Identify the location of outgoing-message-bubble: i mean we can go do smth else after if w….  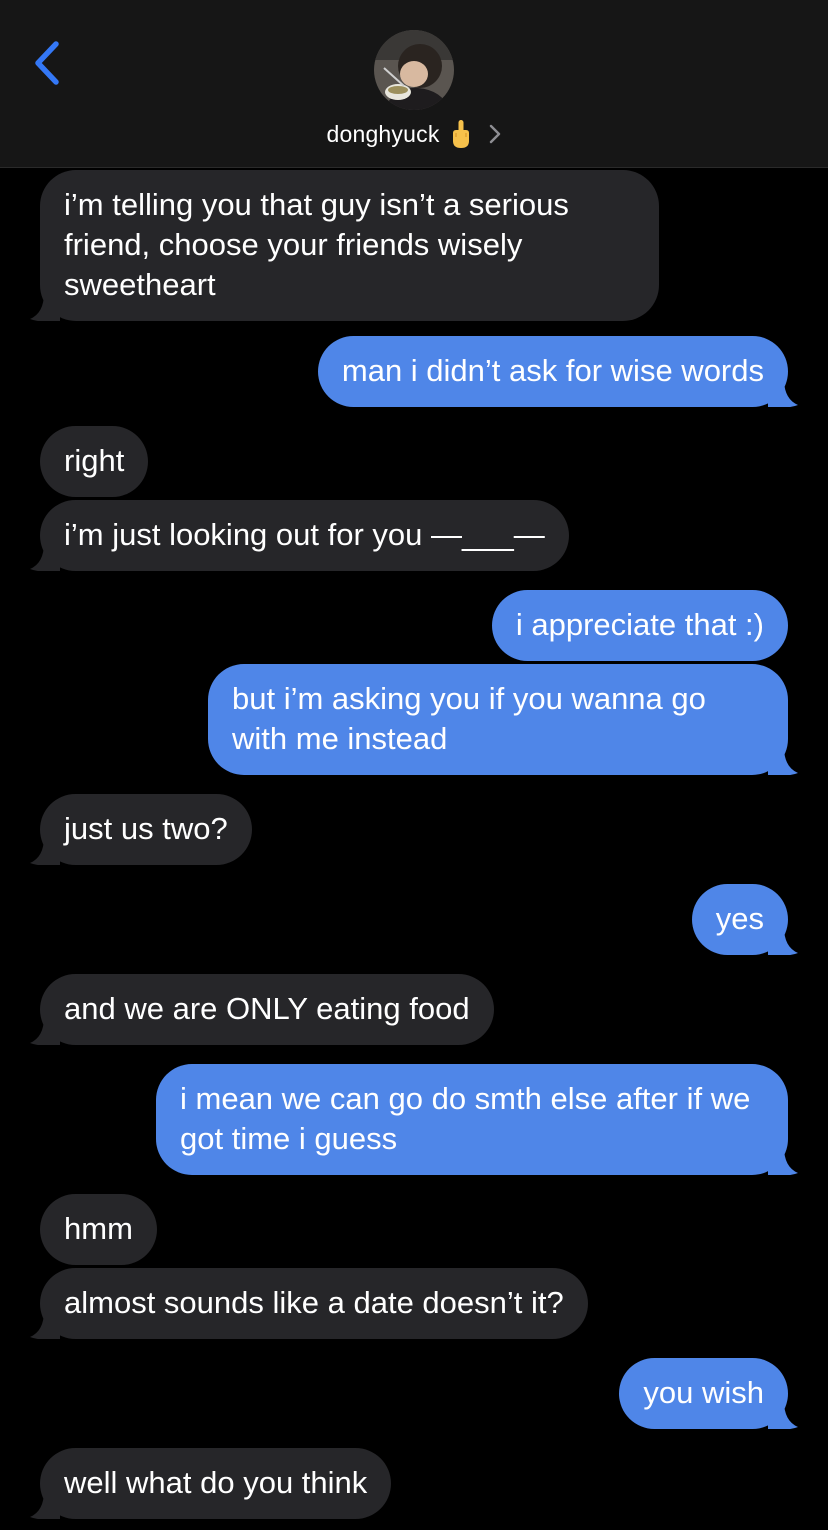
(477, 1119).